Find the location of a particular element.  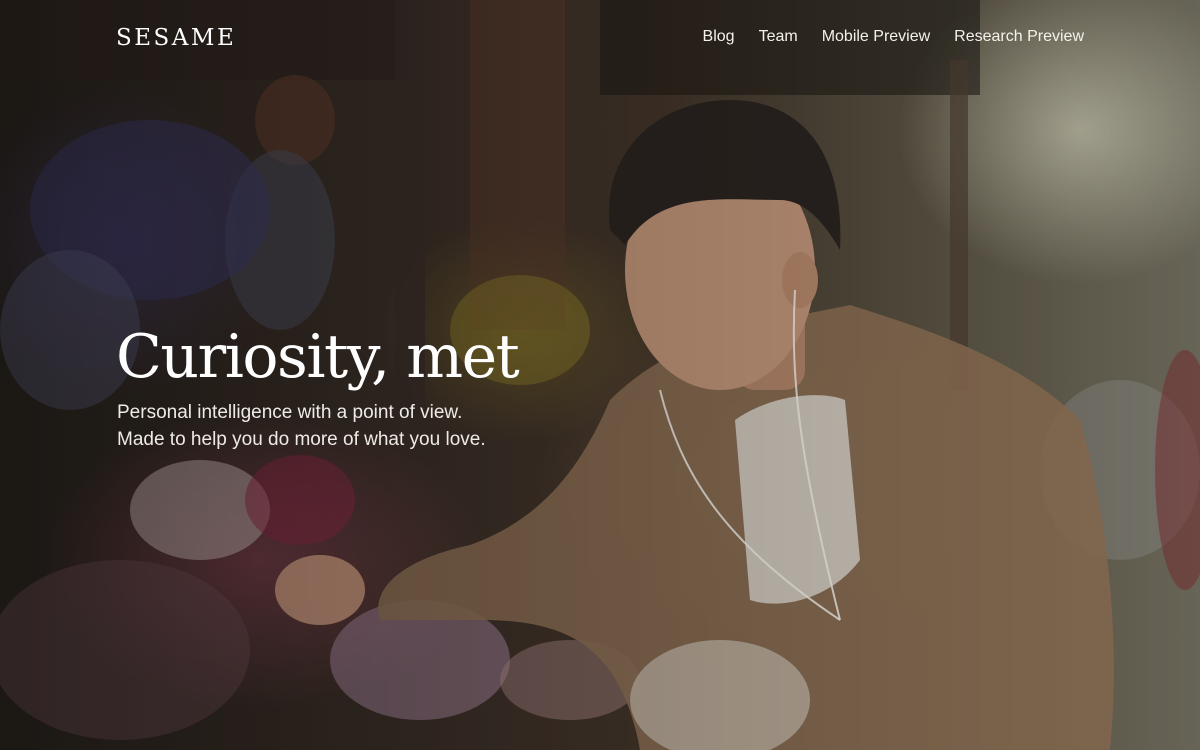

nav-link-team: Team is located at coordinates (778, 37).